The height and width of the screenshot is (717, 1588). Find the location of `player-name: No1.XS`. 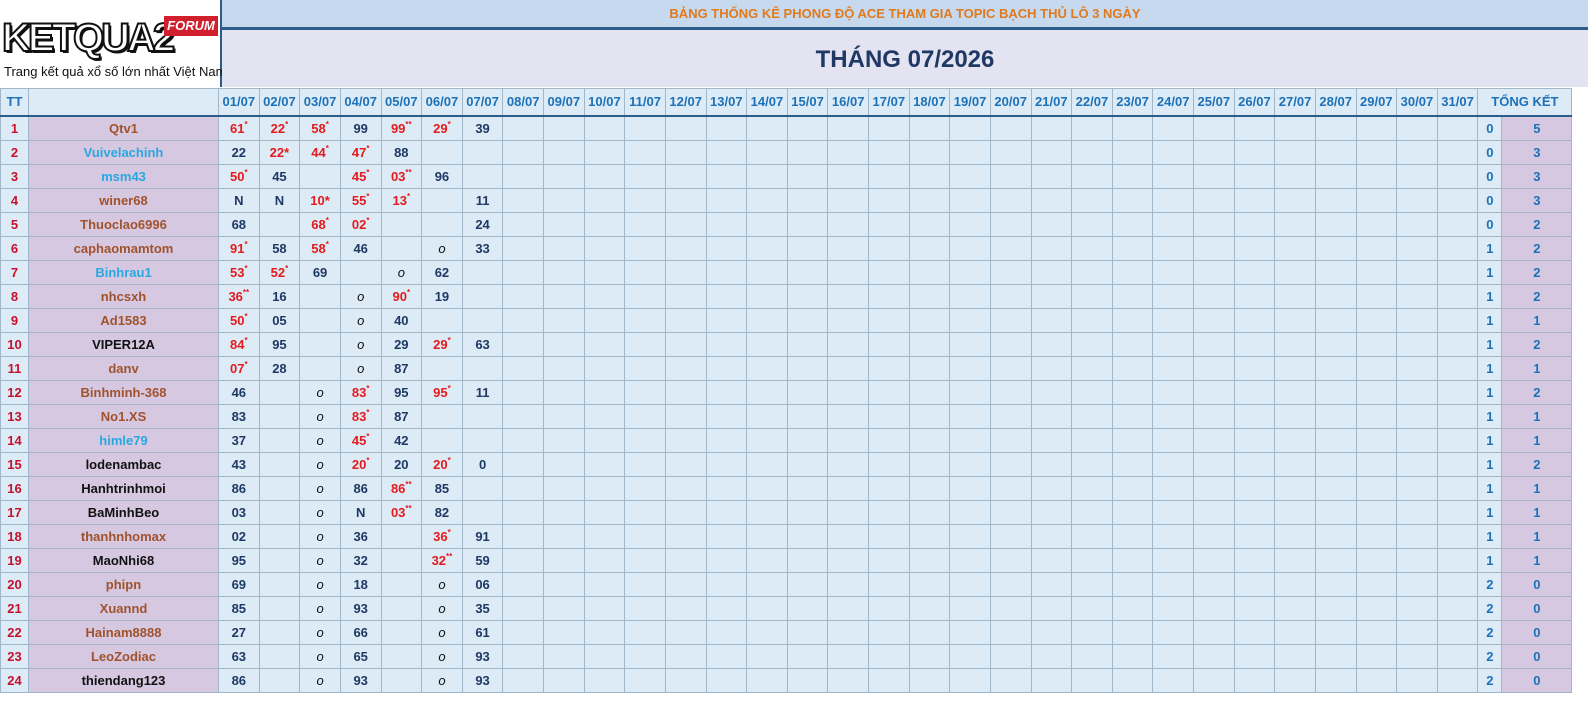

player-name: No1.XS is located at coordinates (123, 416).